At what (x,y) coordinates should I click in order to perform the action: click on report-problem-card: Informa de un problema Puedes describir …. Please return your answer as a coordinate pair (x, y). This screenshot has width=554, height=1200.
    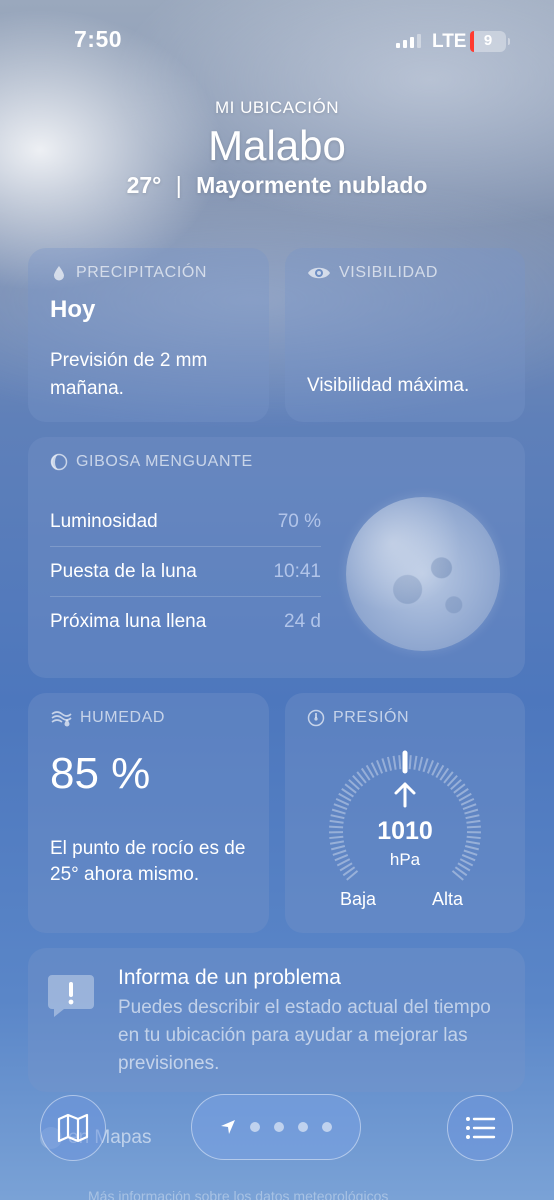
    Looking at the image, I should click on (276, 1020).